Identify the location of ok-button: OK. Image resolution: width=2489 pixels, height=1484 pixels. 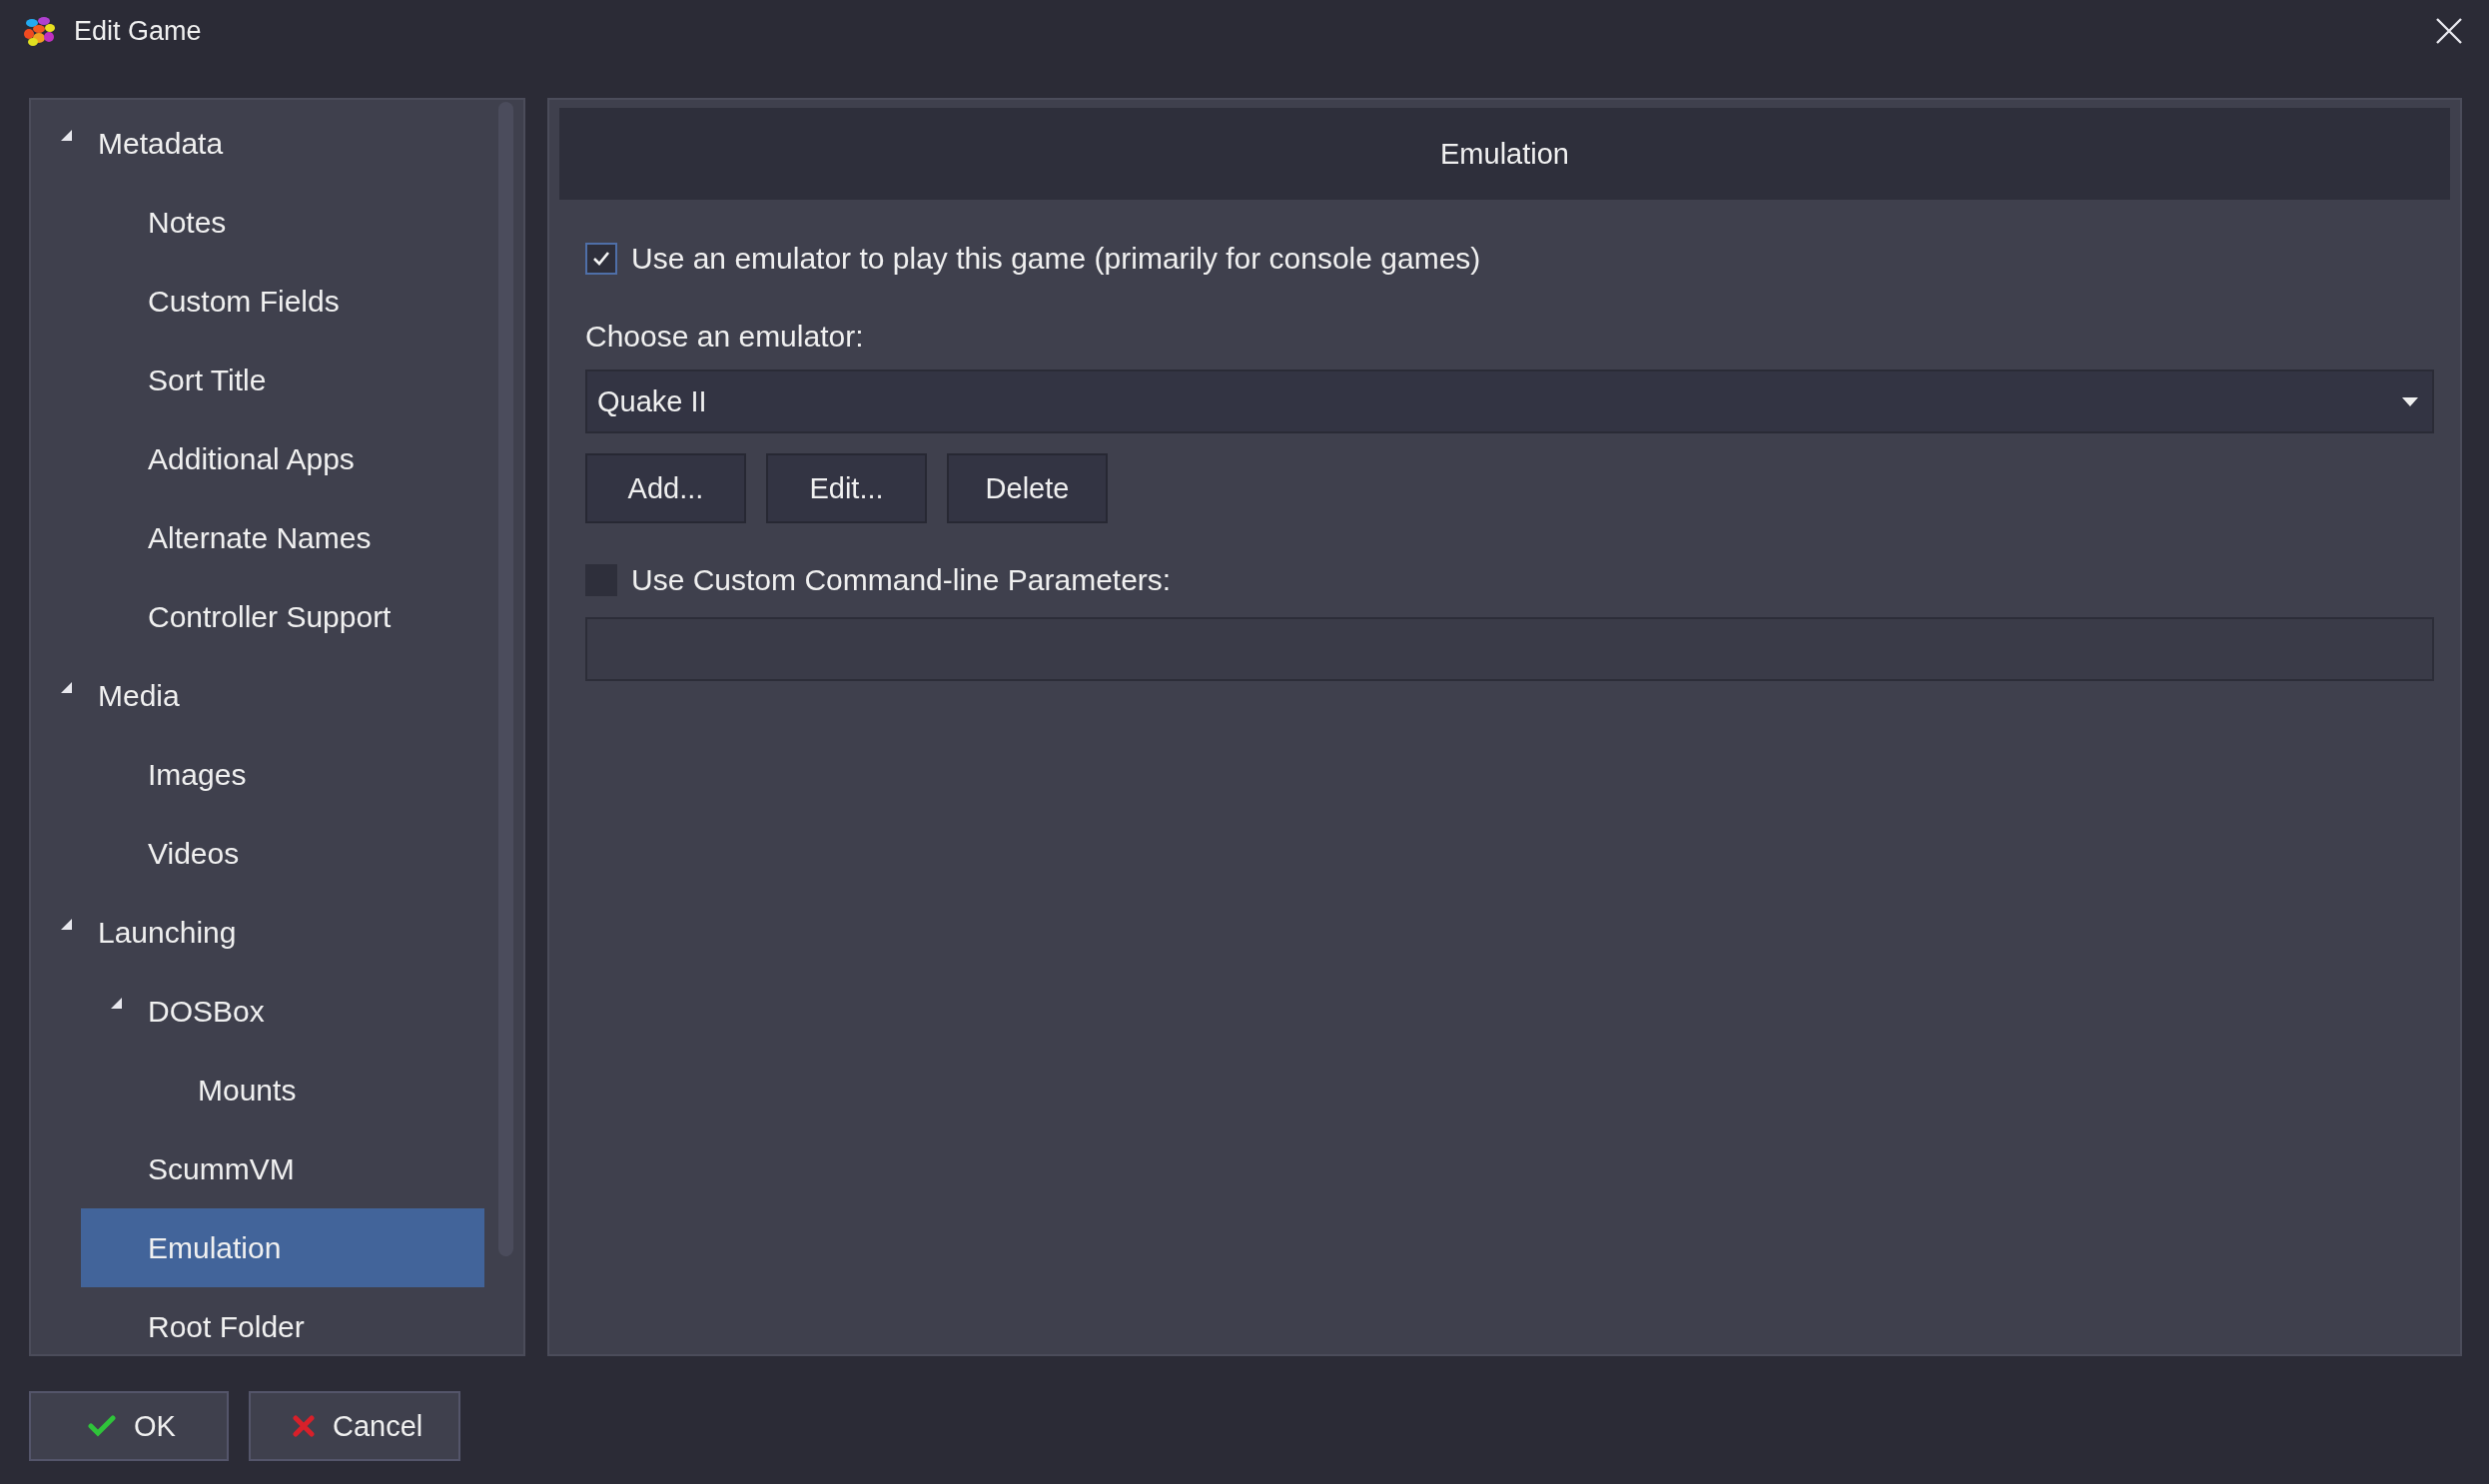
(129, 1426).